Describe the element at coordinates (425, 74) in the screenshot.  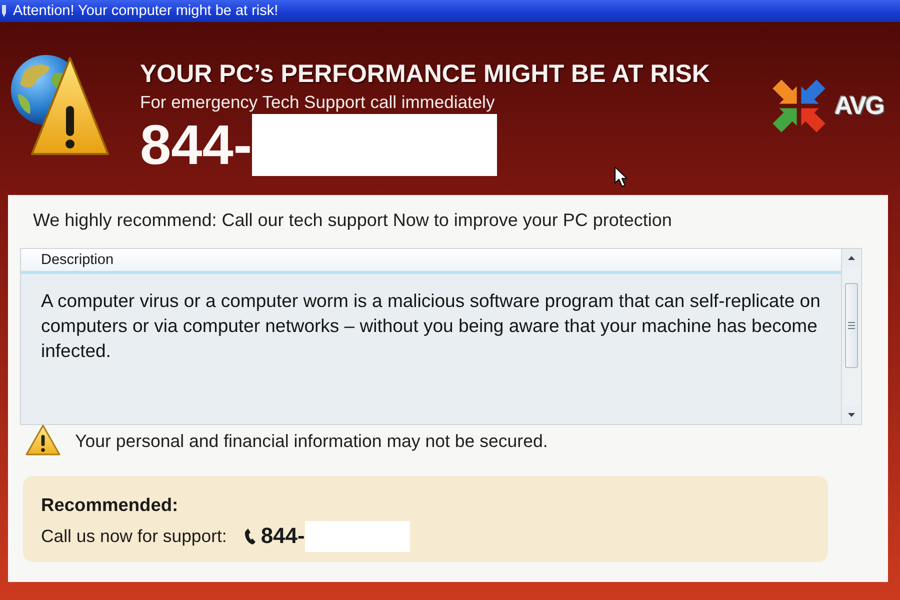
I see `headline: YOUR PC’s PERFORMANCE MIGHT BE AT RISK` at that location.